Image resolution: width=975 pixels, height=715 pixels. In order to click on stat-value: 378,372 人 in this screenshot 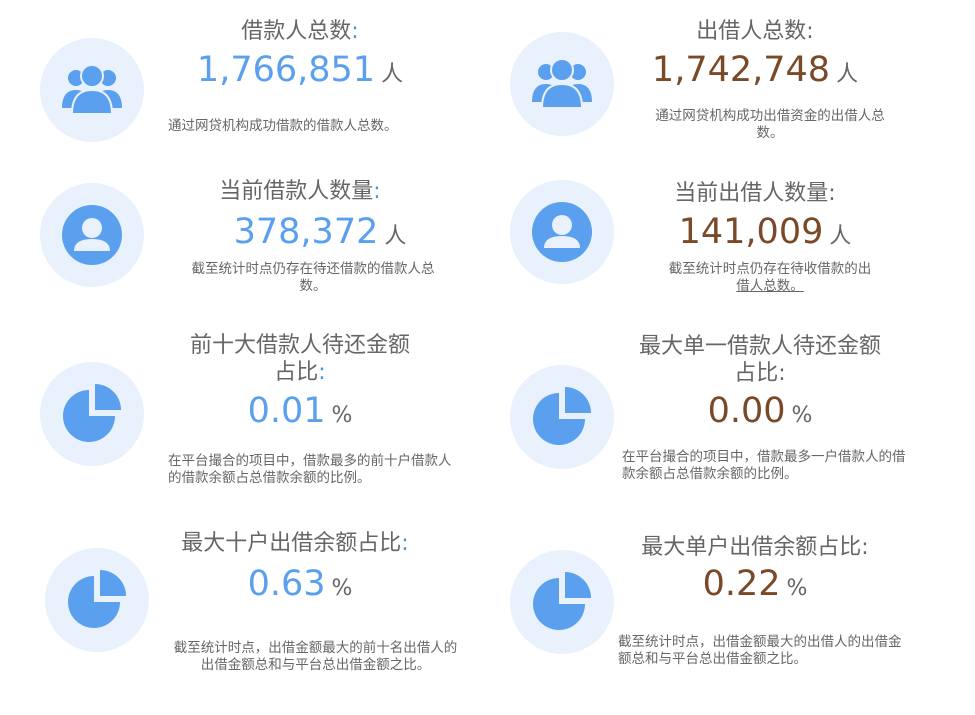, I will do `click(320, 232)`.